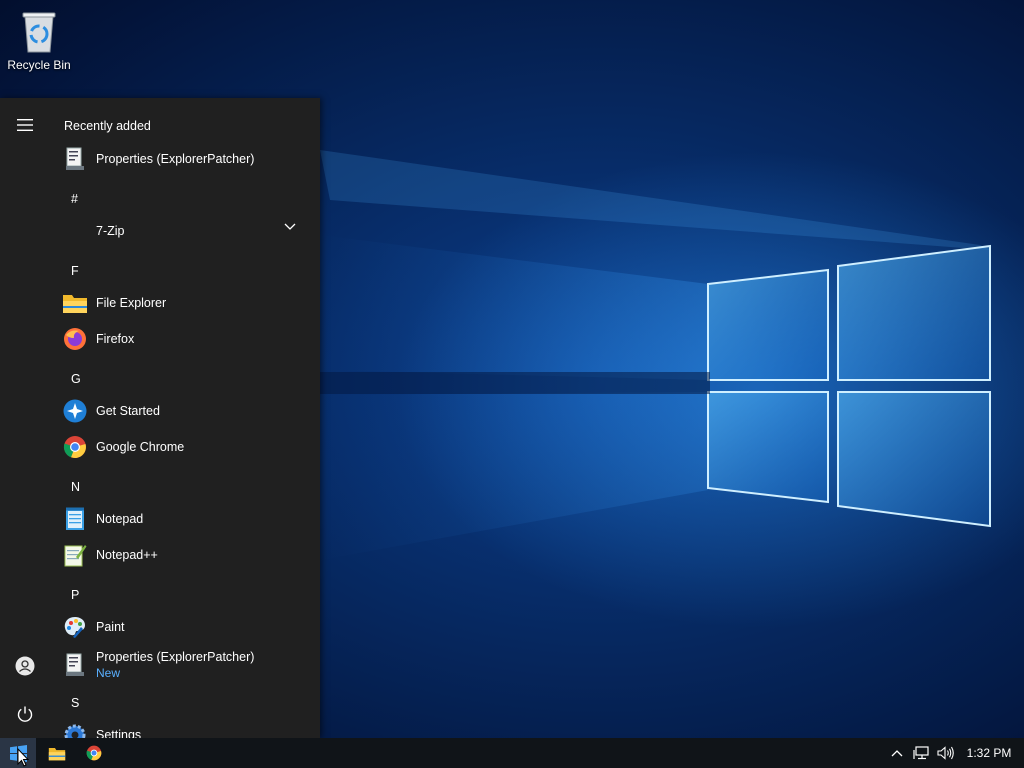 The width and height of the screenshot is (1024, 768). I want to click on chevron-up-icon, so click(897, 753).